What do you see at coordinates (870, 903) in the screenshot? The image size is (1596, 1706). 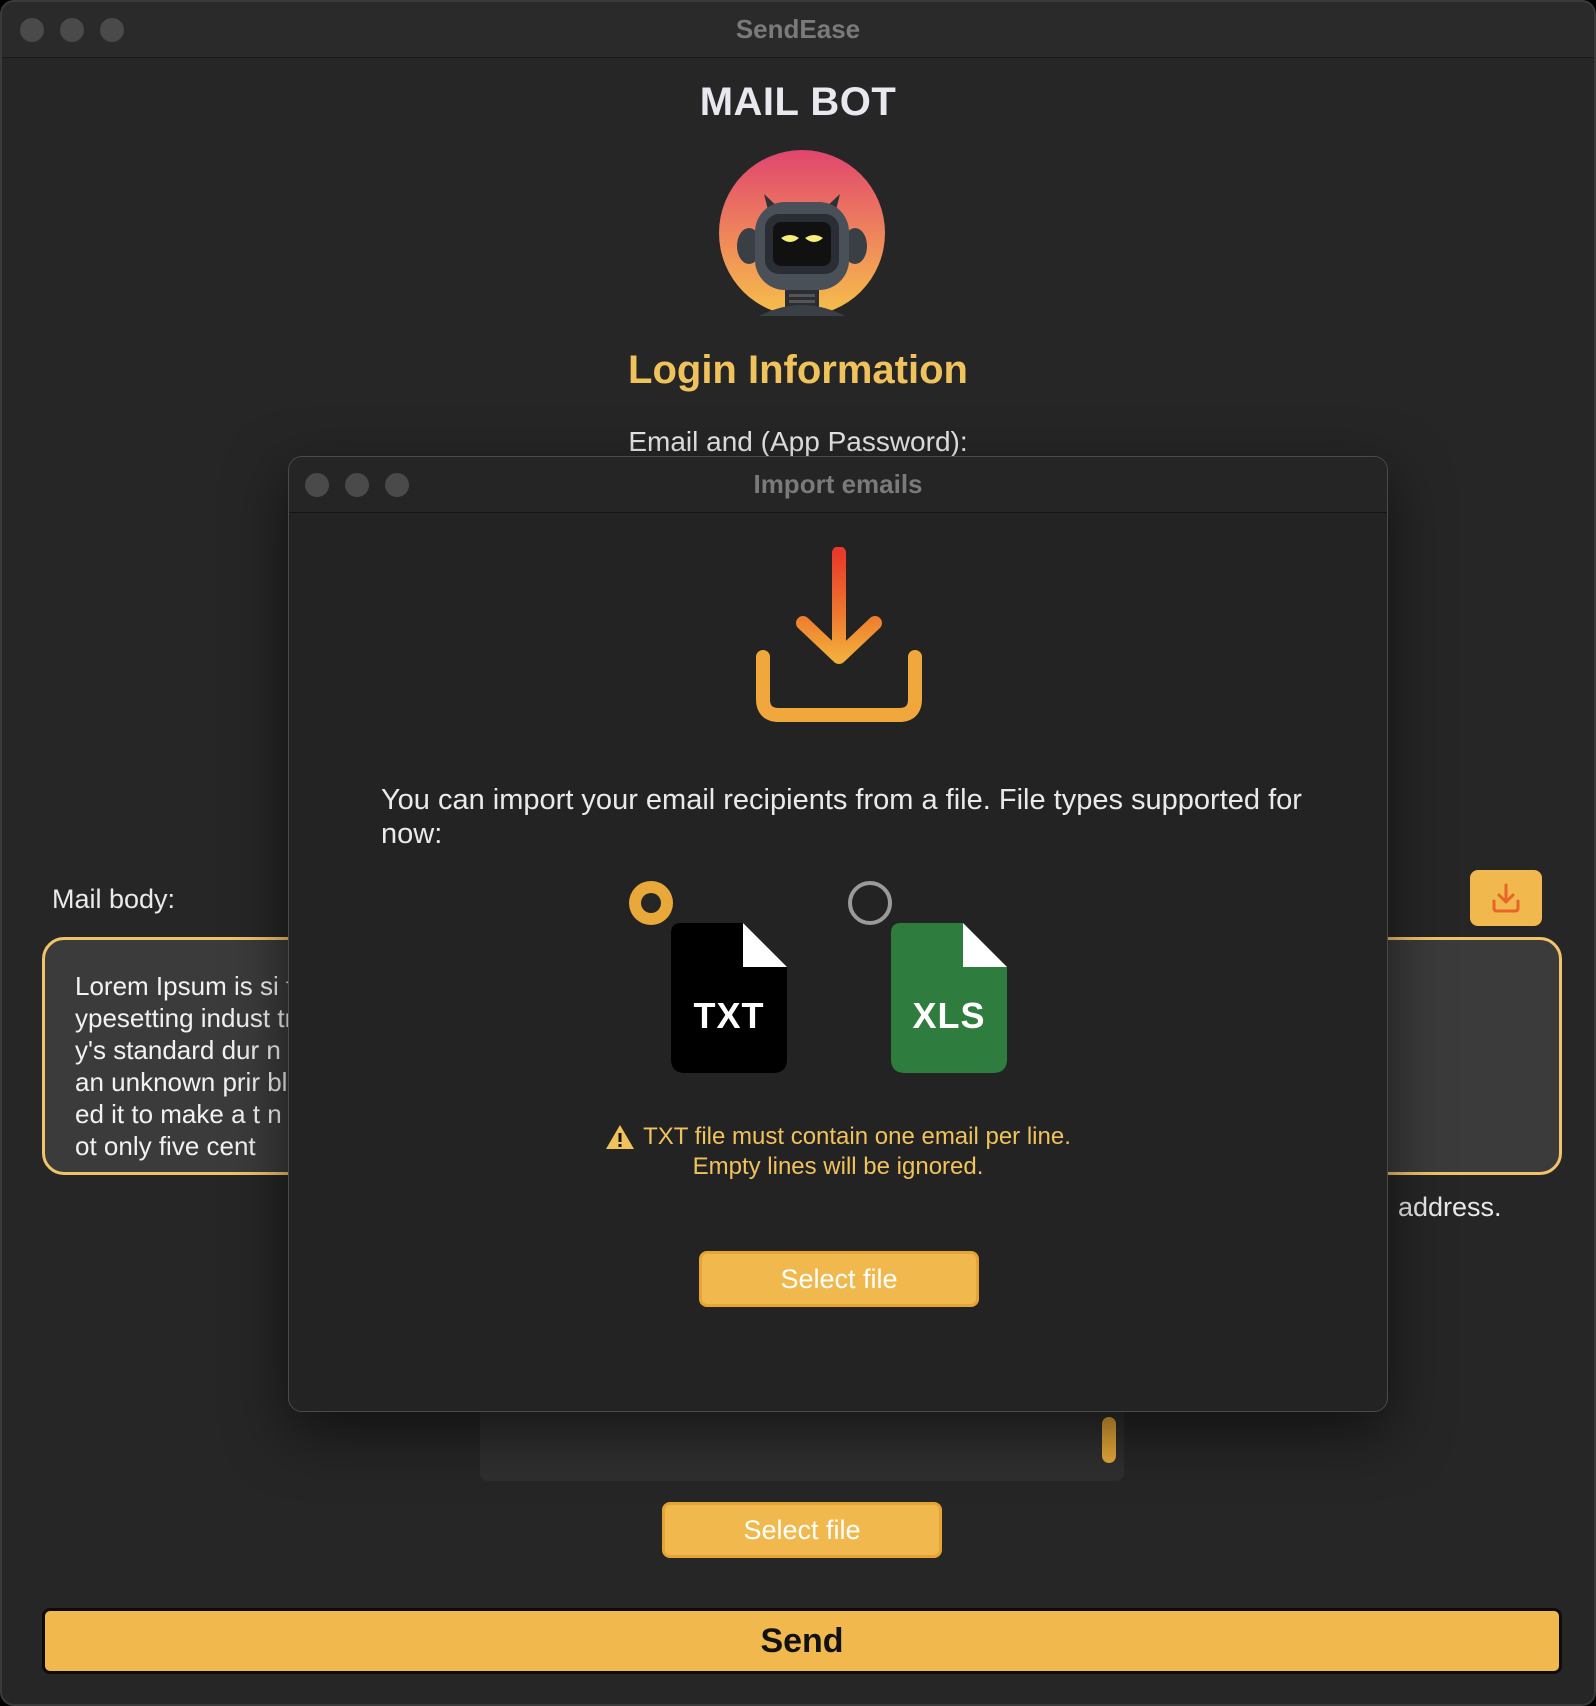 I see `radio-xls` at bounding box center [870, 903].